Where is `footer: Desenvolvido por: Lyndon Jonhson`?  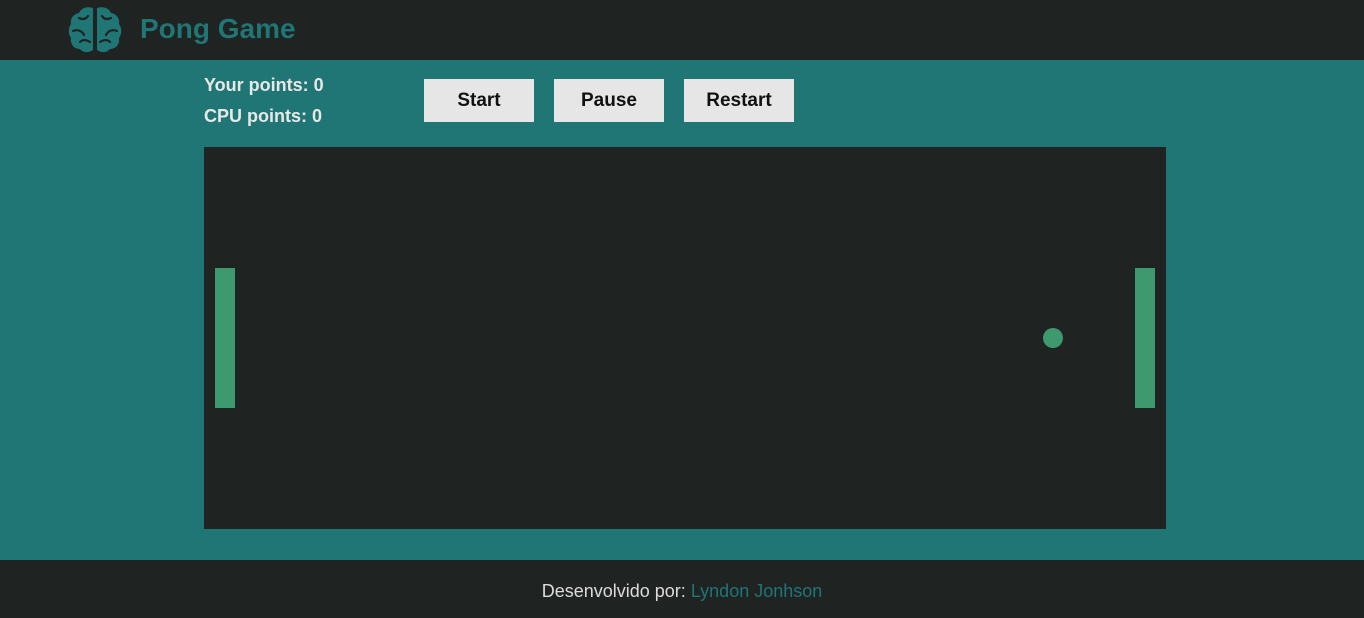
footer: Desenvolvido por: Lyndon Jonhson is located at coordinates (682, 589).